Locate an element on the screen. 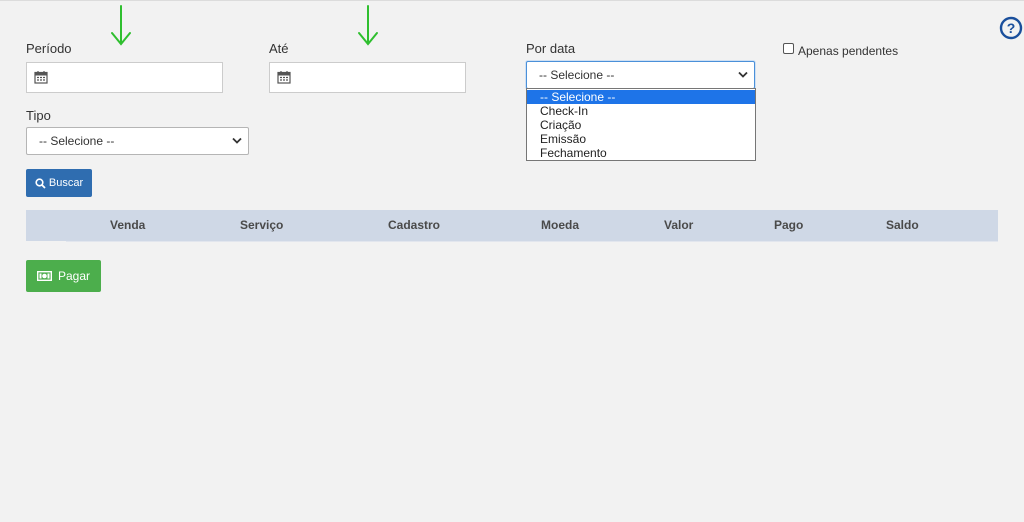 The image size is (1024, 522). search-icon is located at coordinates (40, 183).